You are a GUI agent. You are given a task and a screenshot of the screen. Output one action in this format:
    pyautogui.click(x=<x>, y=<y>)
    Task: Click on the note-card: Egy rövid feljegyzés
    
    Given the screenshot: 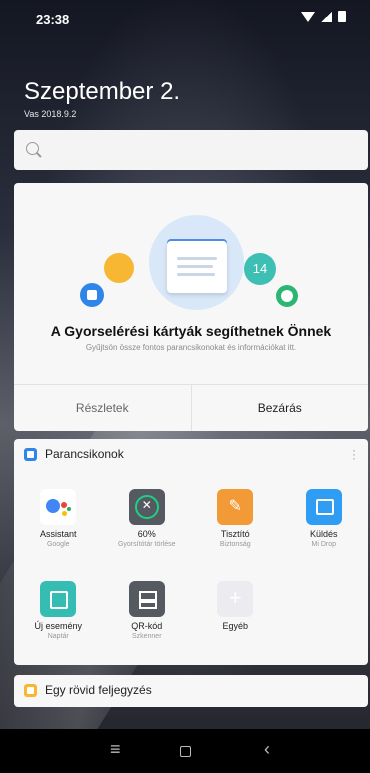 What is the action you would take?
    pyautogui.click(x=191, y=691)
    